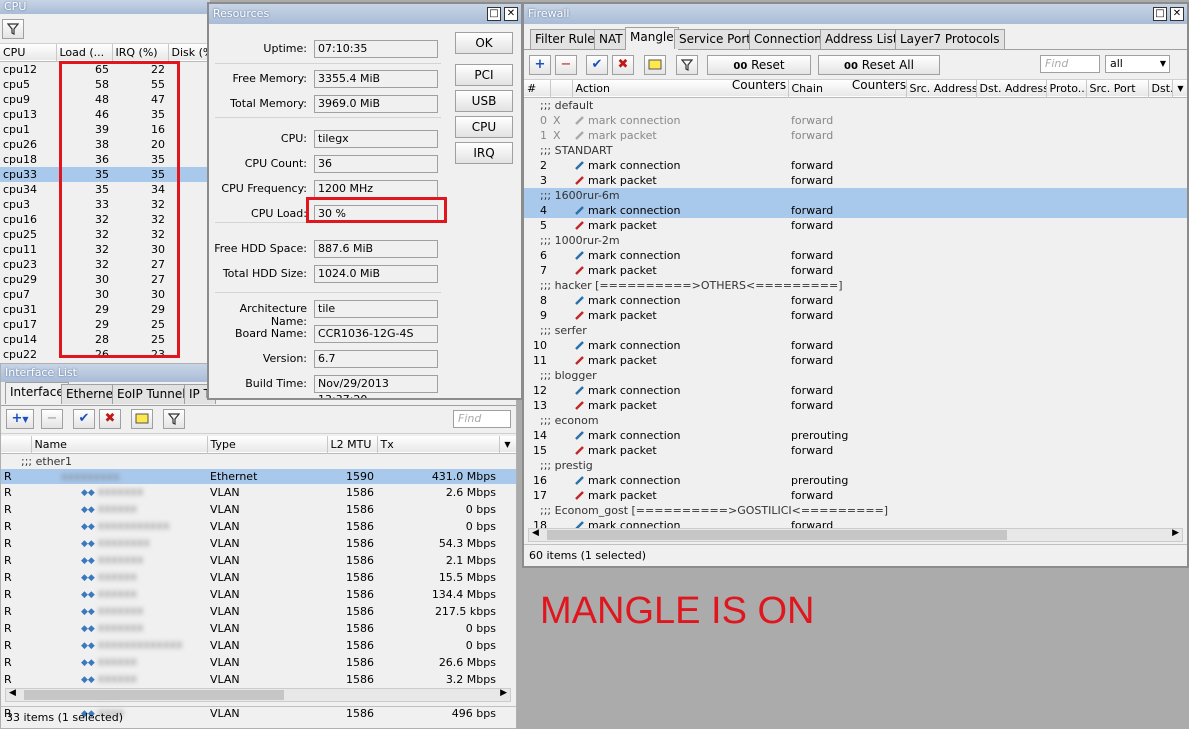  Describe the element at coordinates (140, 52) in the screenshot. I see `col-irq: IRQ (%)` at that location.